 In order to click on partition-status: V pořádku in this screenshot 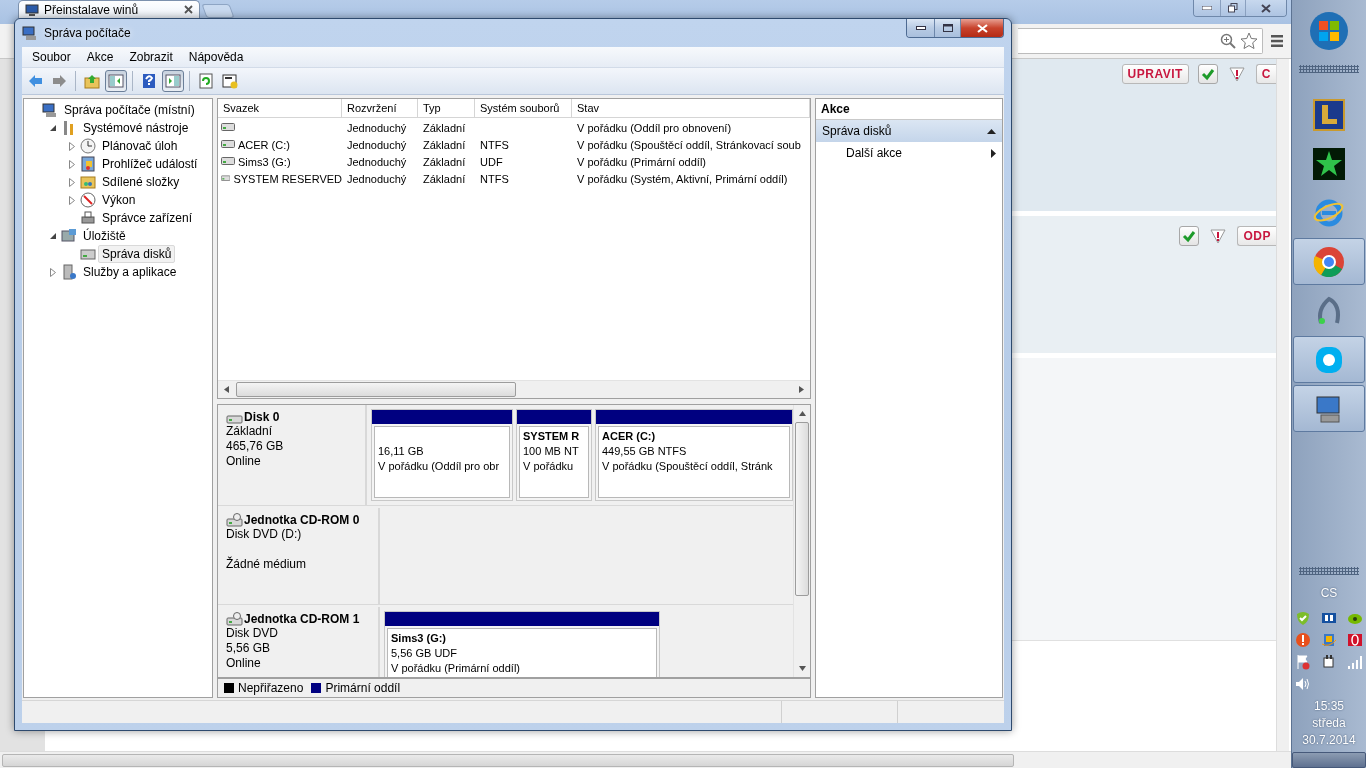, I will do `click(549, 466)`.